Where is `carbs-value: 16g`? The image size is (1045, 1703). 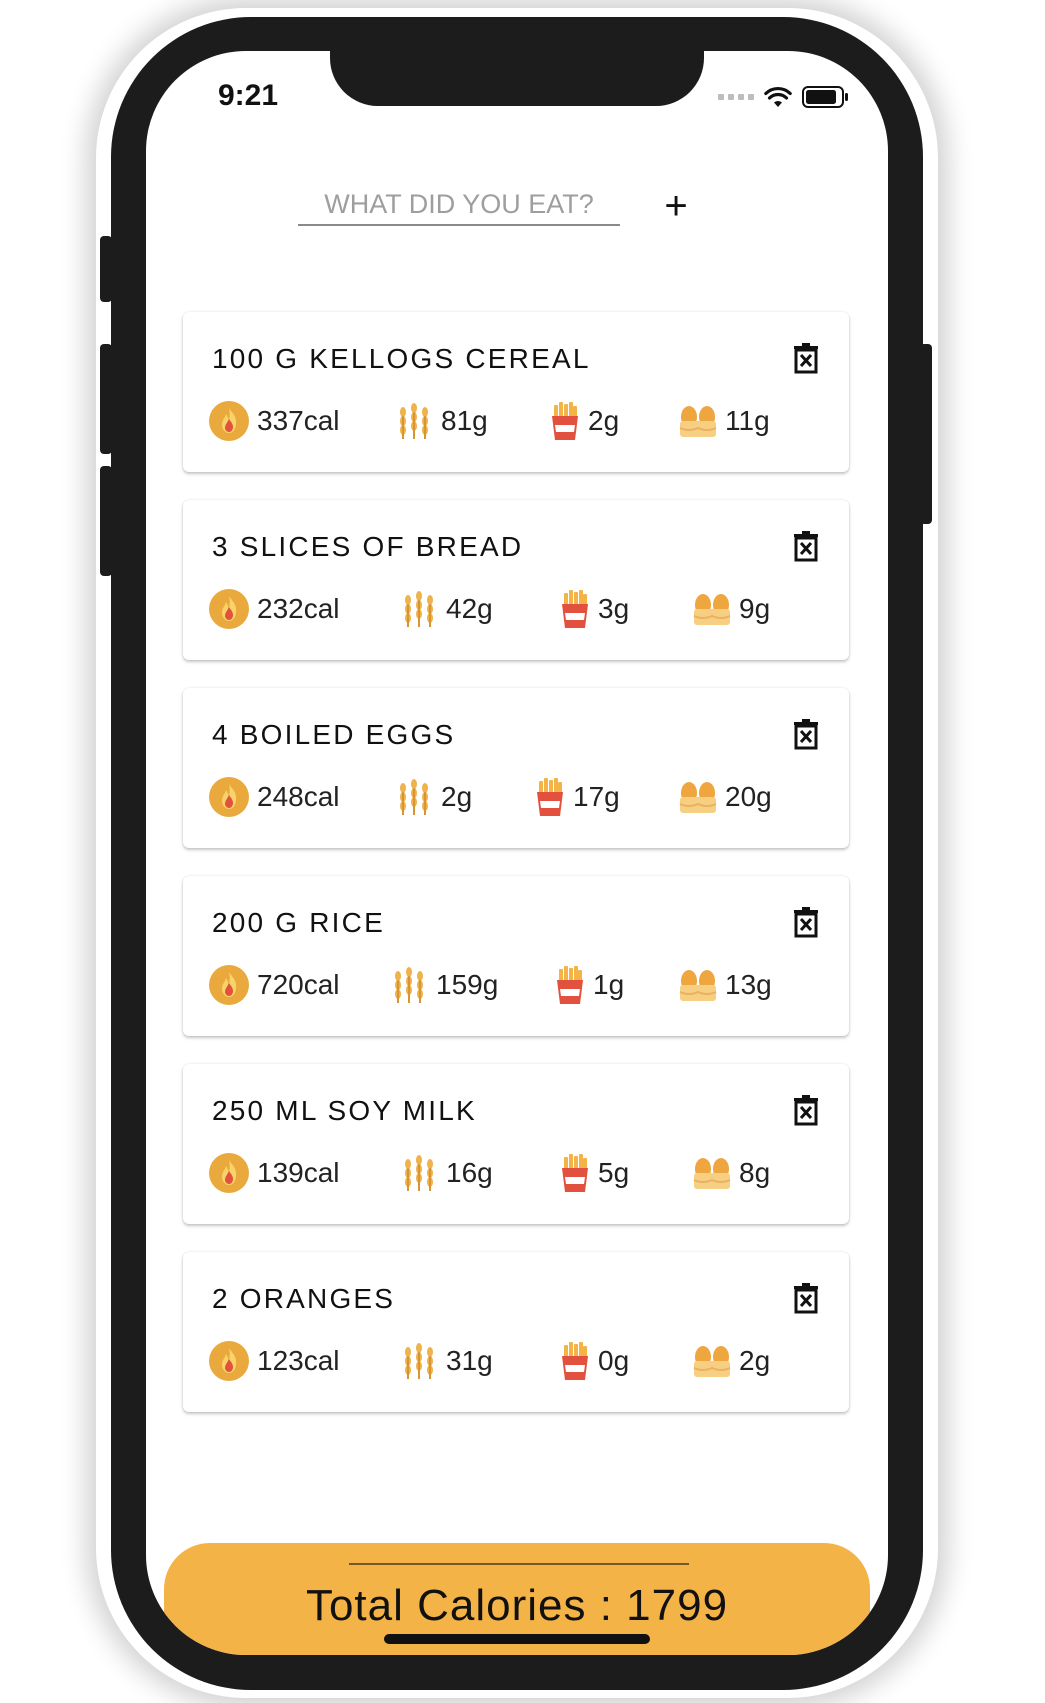 carbs-value: 16g is located at coordinates (469, 1172).